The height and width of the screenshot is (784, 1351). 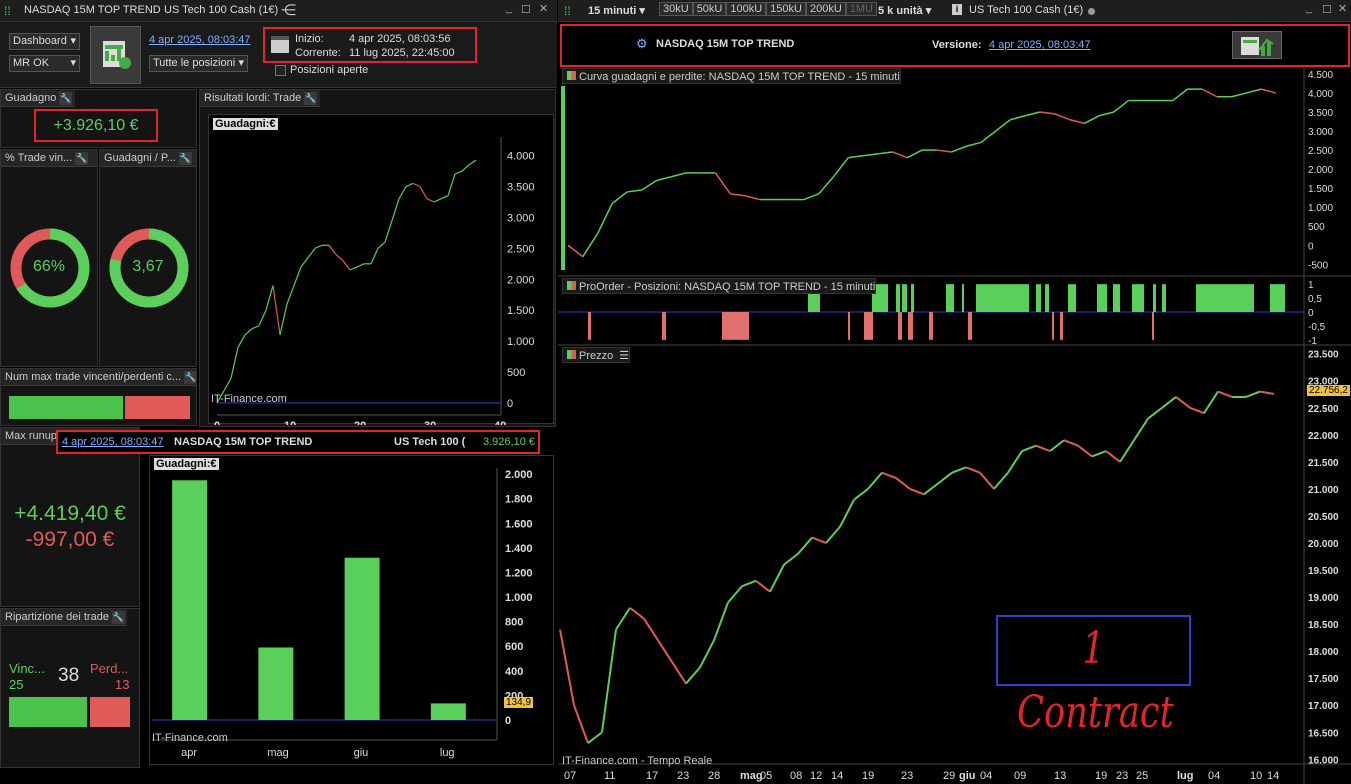 What do you see at coordinates (1311, 246) in the screenshot?
I see `equity-y-tick: 0` at bounding box center [1311, 246].